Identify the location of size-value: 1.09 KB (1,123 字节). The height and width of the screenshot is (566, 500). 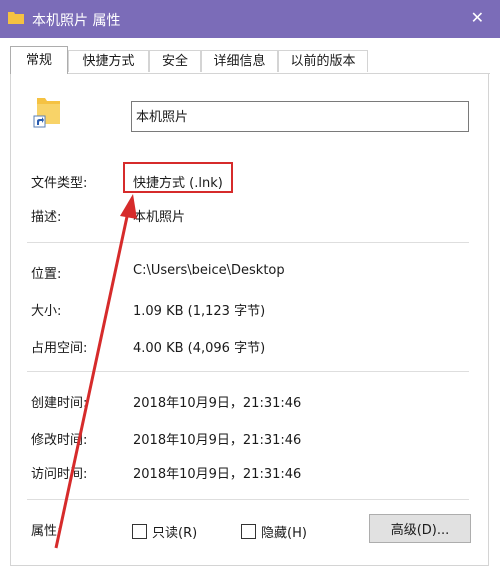
(199, 311).